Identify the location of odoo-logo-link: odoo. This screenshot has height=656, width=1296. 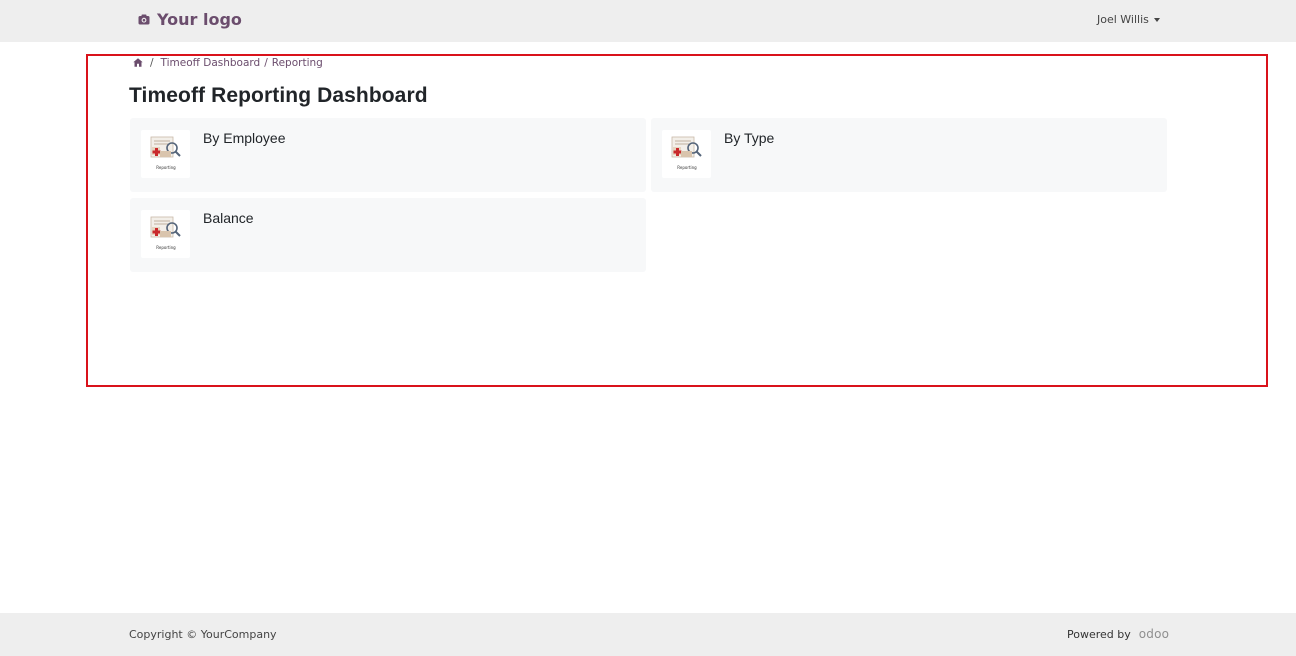
(1154, 634).